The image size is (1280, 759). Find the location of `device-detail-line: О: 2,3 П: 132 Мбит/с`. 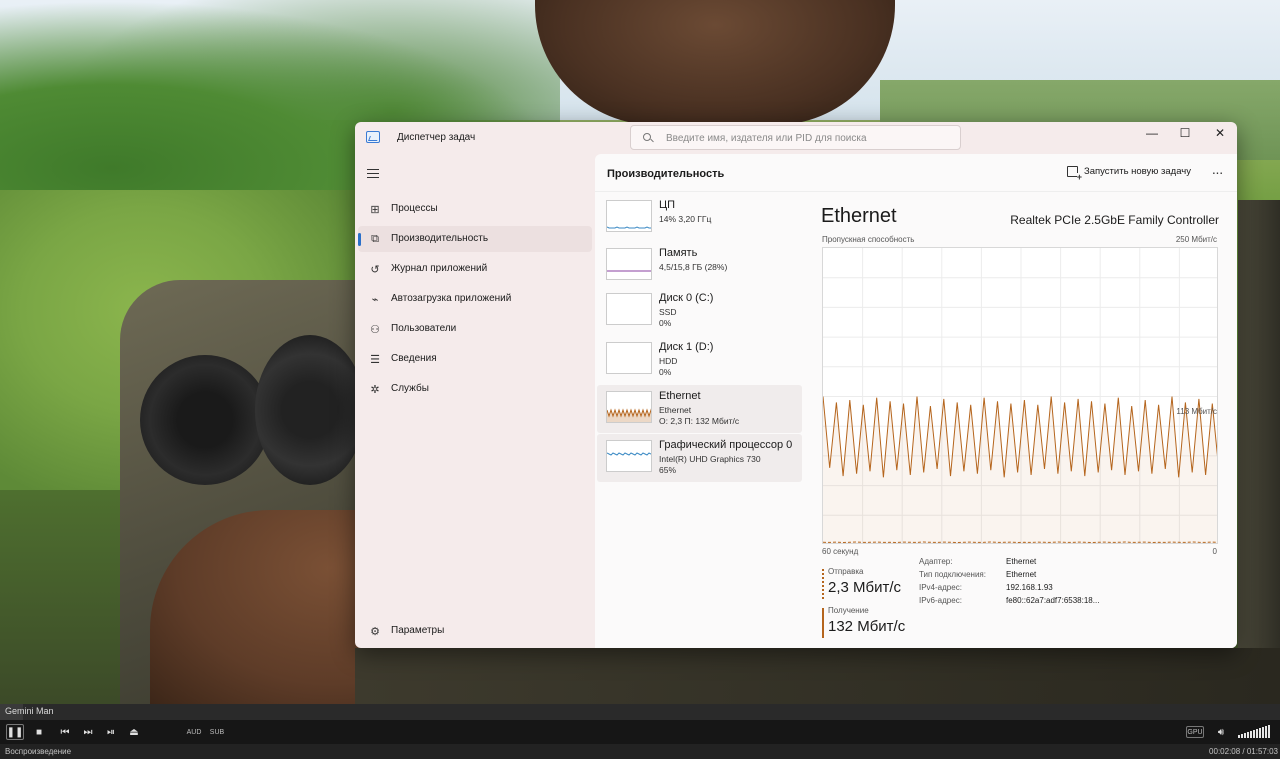

device-detail-line: О: 2,3 П: 132 Мбит/с is located at coordinates (699, 421).